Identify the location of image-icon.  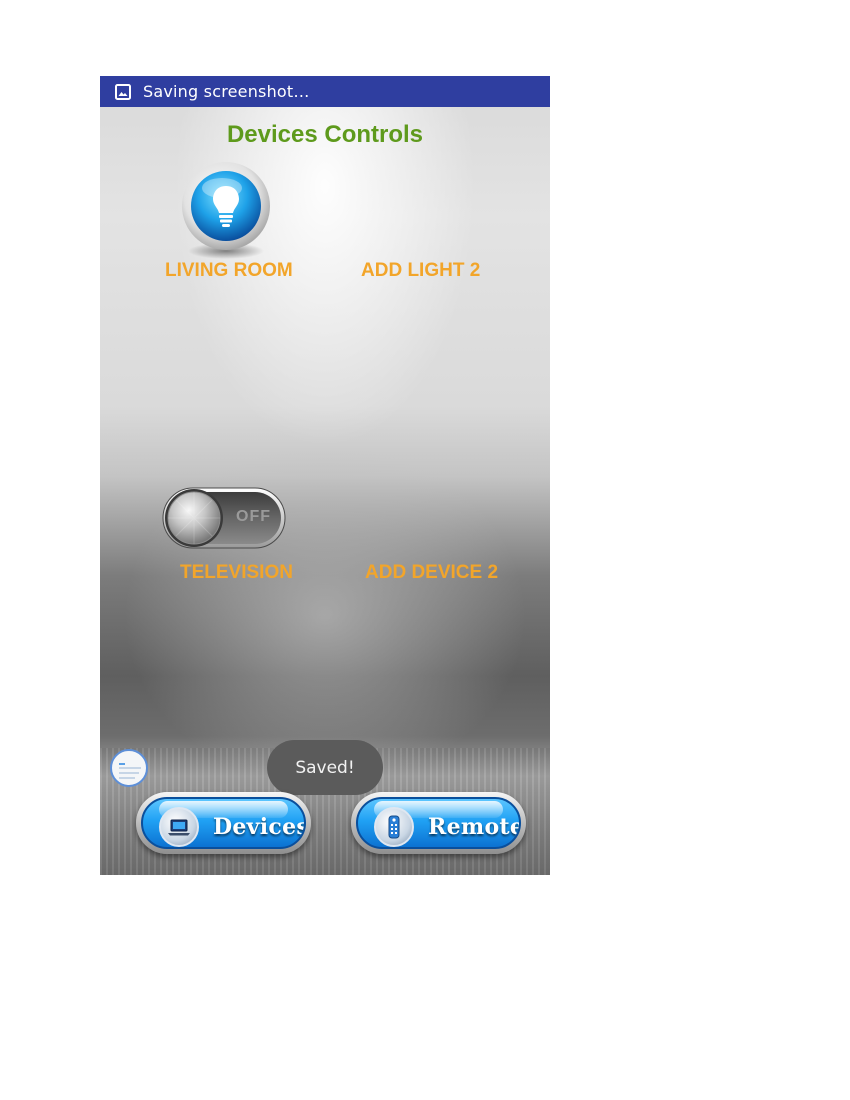
(123, 91).